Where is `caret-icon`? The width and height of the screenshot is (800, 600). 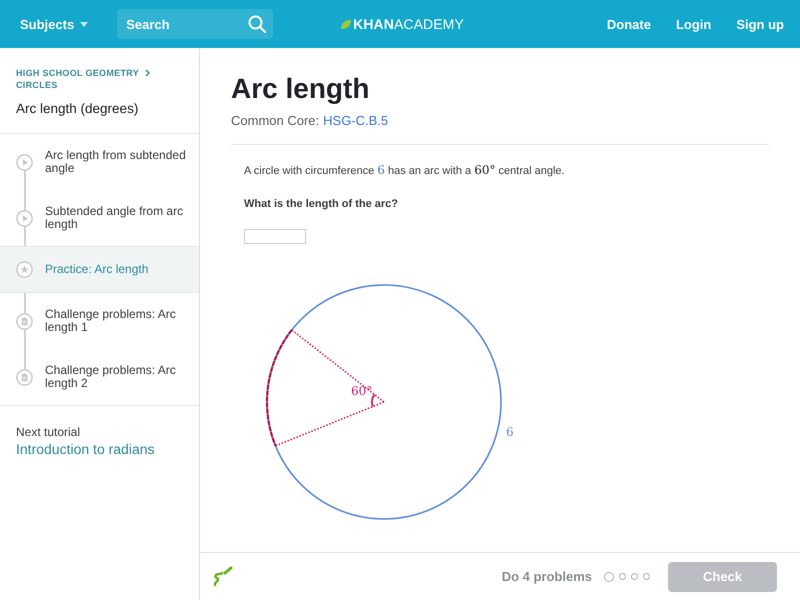
caret-icon is located at coordinates (84, 24).